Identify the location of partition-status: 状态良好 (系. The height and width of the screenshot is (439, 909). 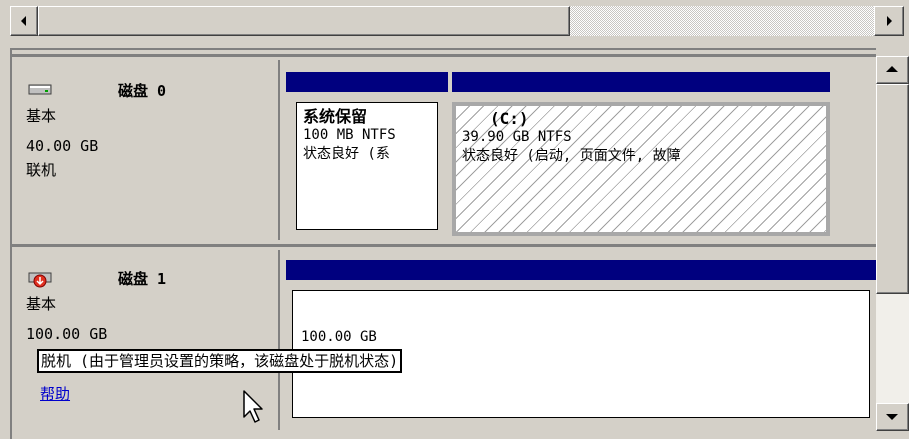
(346, 154).